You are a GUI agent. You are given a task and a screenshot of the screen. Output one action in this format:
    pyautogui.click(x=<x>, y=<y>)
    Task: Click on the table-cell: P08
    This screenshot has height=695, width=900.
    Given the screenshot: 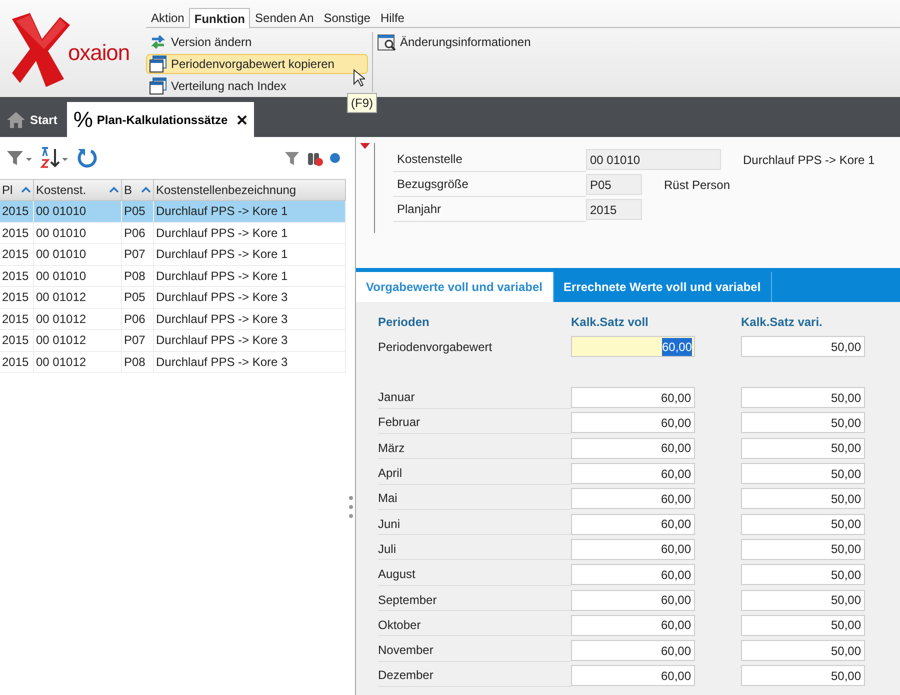 What is the action you would take?
    pyautogui.click(x=138, y=276)
    